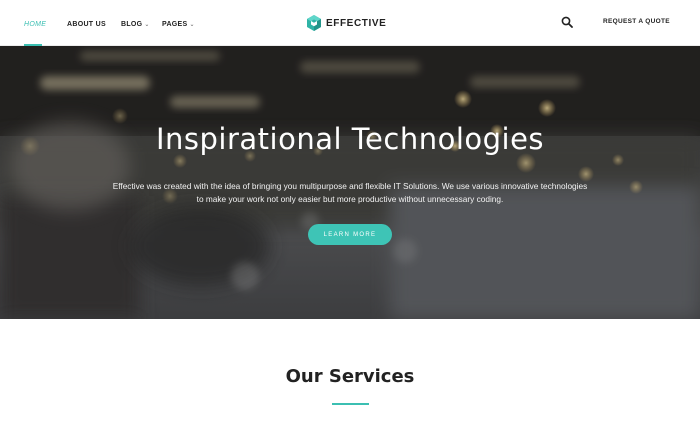  Describe the element at coordinates (350, 139) in the screenshot. I see `hero-title: Inspirational Technologies` at that location.